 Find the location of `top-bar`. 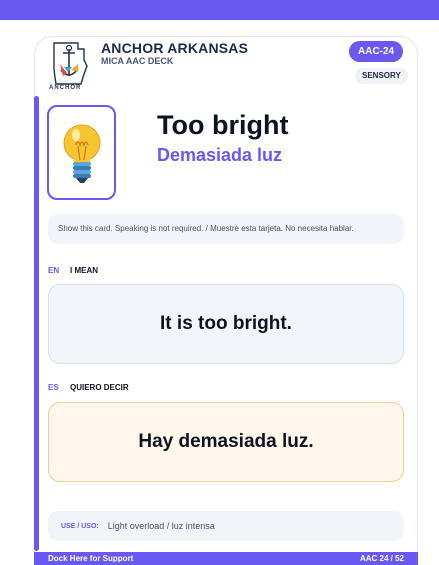

top-bar is located at coordinates (219, 10).